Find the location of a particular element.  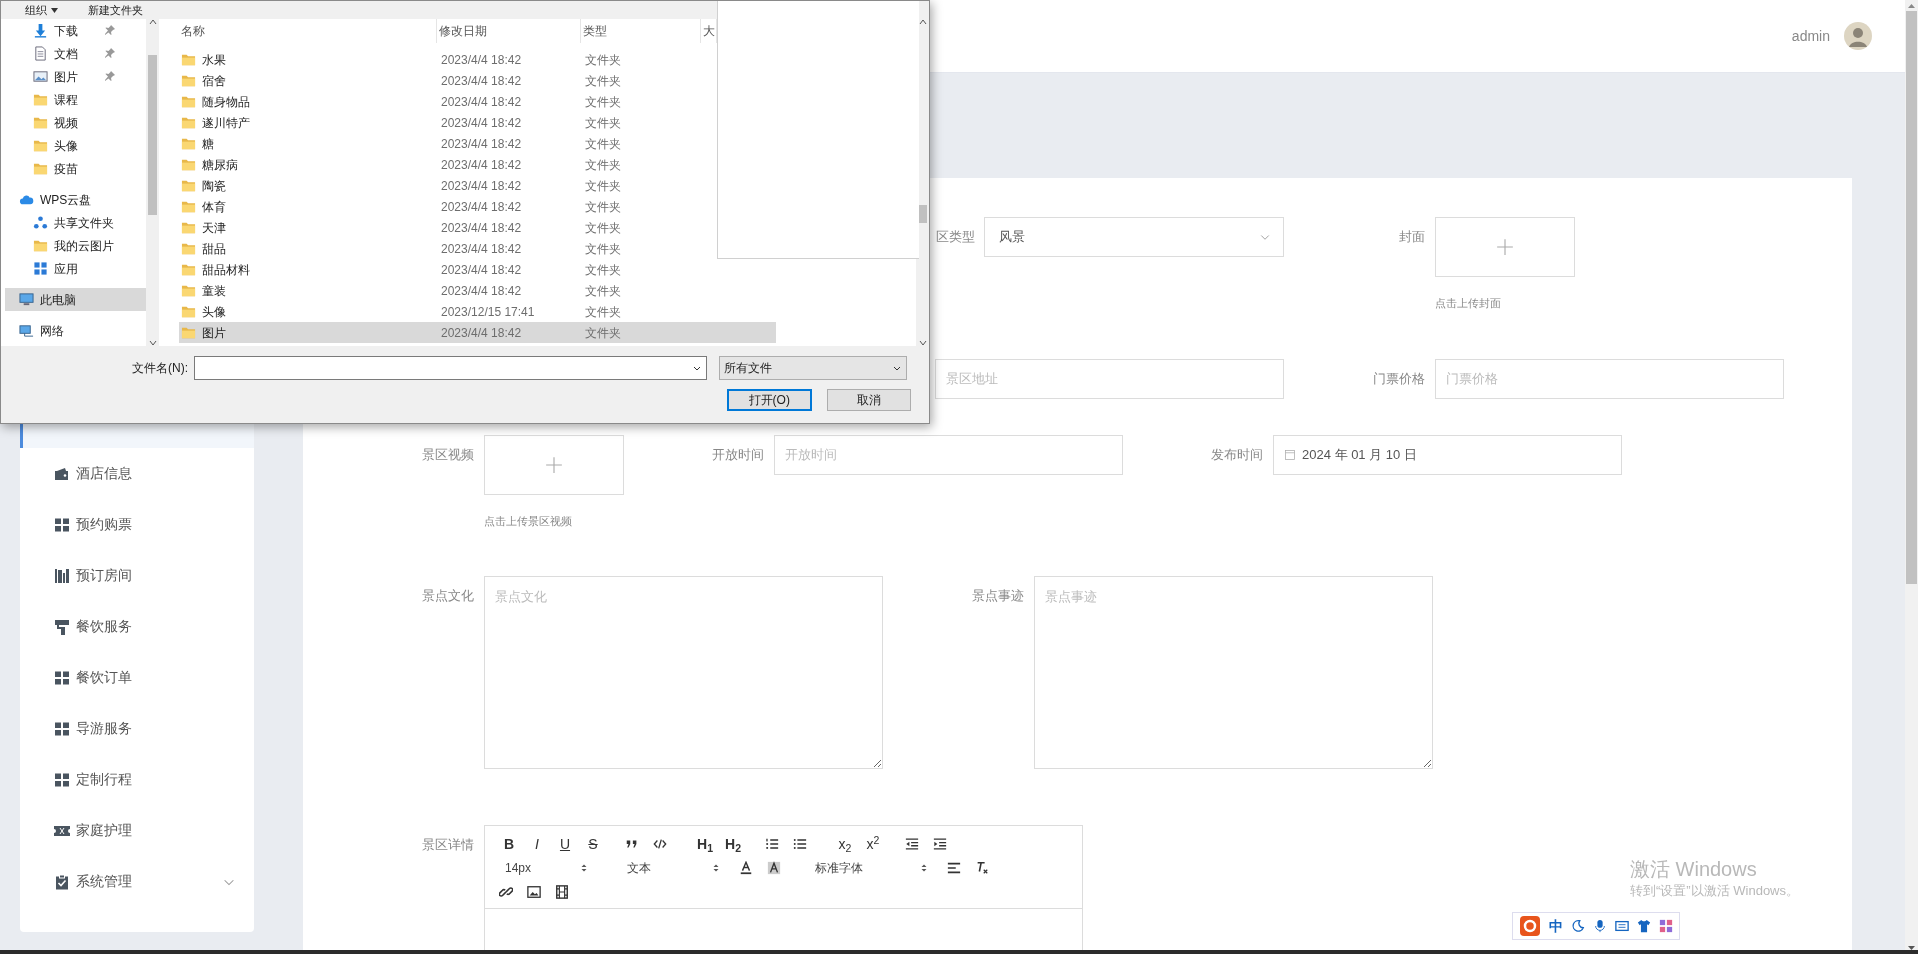

ordered-list-icon is located at coordinates (772, 844).